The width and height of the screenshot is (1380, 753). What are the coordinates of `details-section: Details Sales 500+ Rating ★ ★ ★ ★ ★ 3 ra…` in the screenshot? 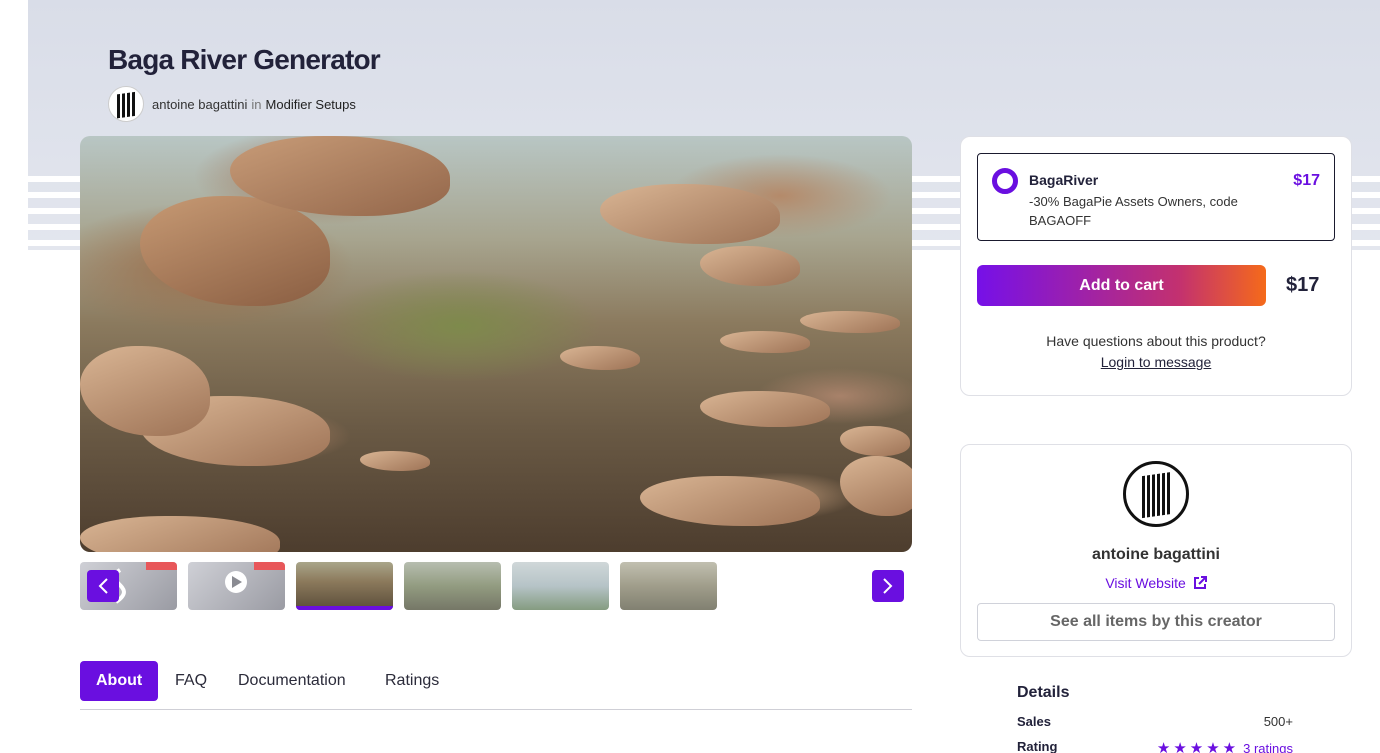 It's located at (1155, 718).